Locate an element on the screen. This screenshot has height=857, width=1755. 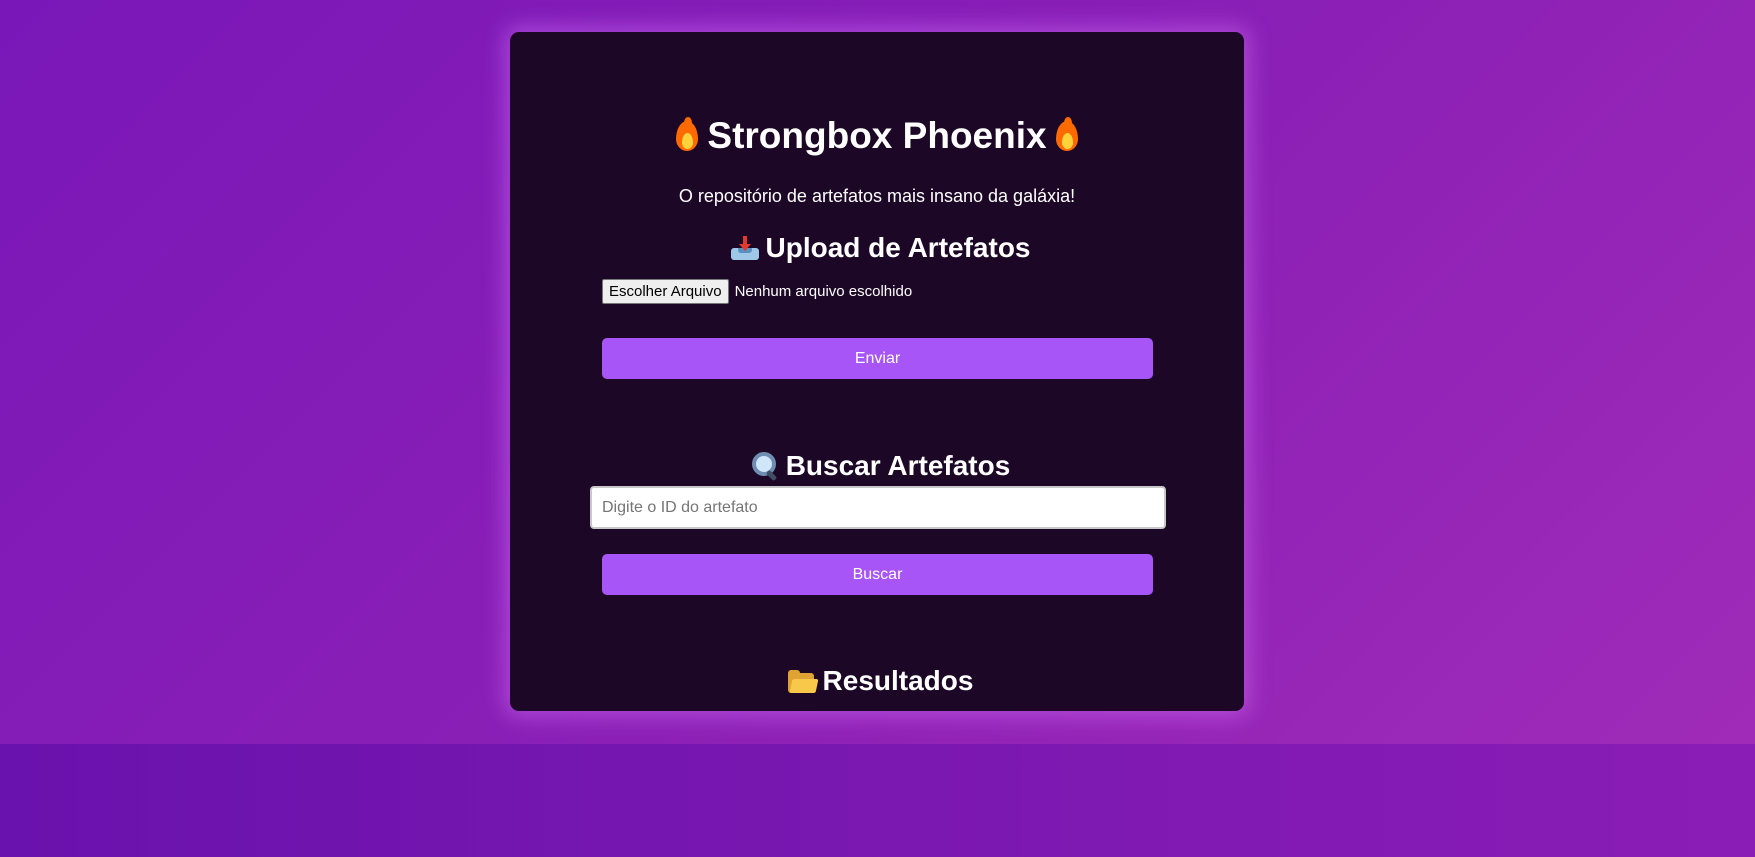
inbox-tray-icon is located at coordinates (745, 248).